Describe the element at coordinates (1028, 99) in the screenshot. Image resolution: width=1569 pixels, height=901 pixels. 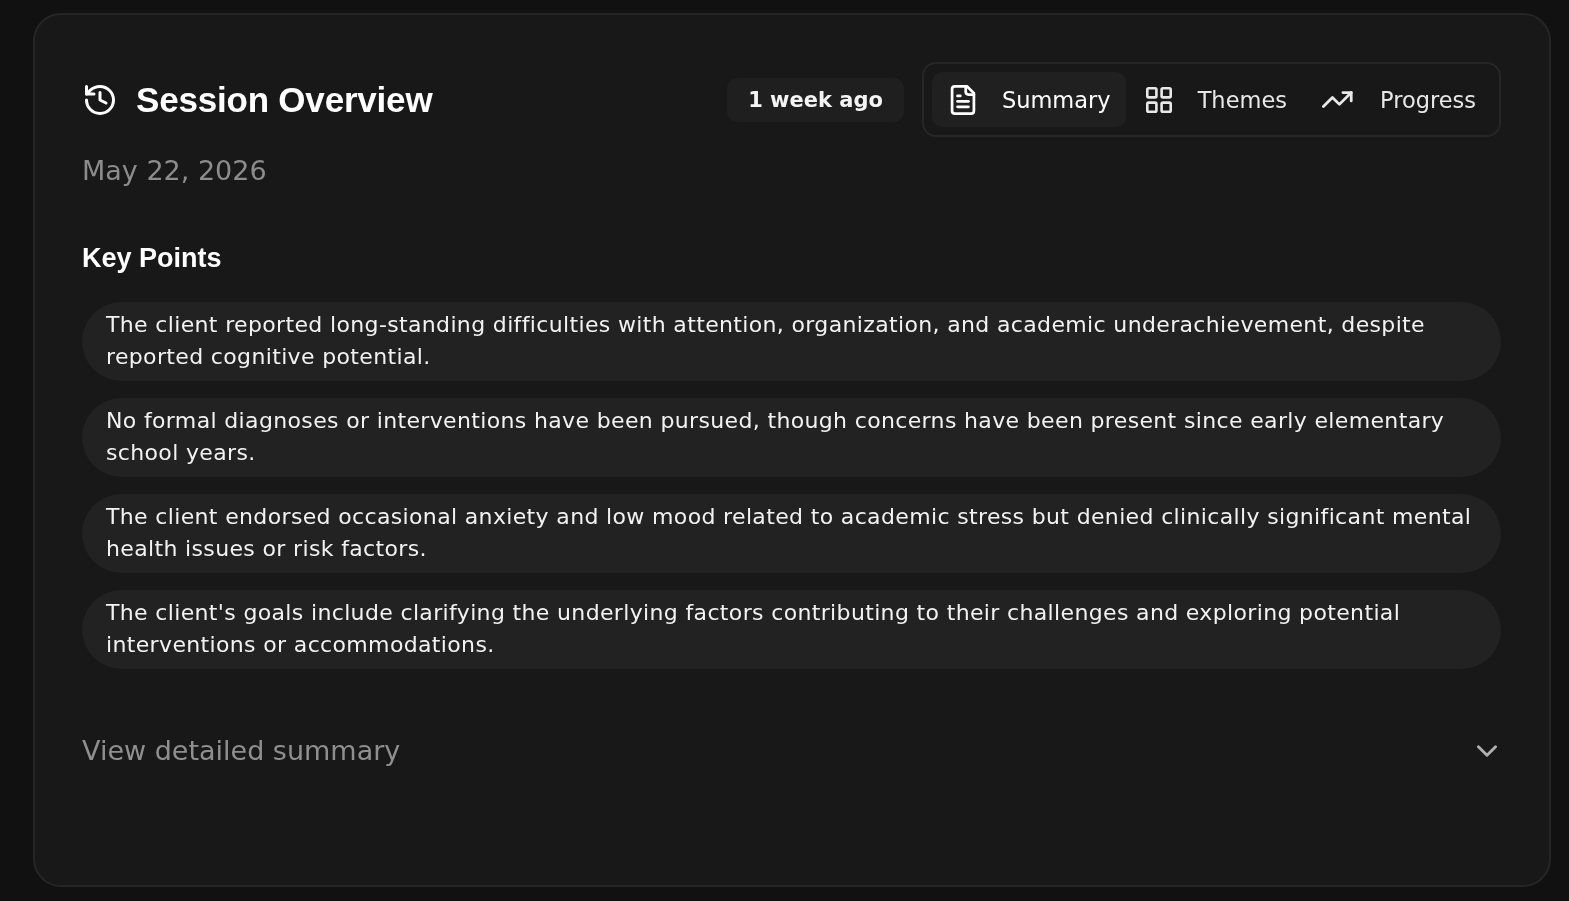
I see `view-tab: Summary` at that location.